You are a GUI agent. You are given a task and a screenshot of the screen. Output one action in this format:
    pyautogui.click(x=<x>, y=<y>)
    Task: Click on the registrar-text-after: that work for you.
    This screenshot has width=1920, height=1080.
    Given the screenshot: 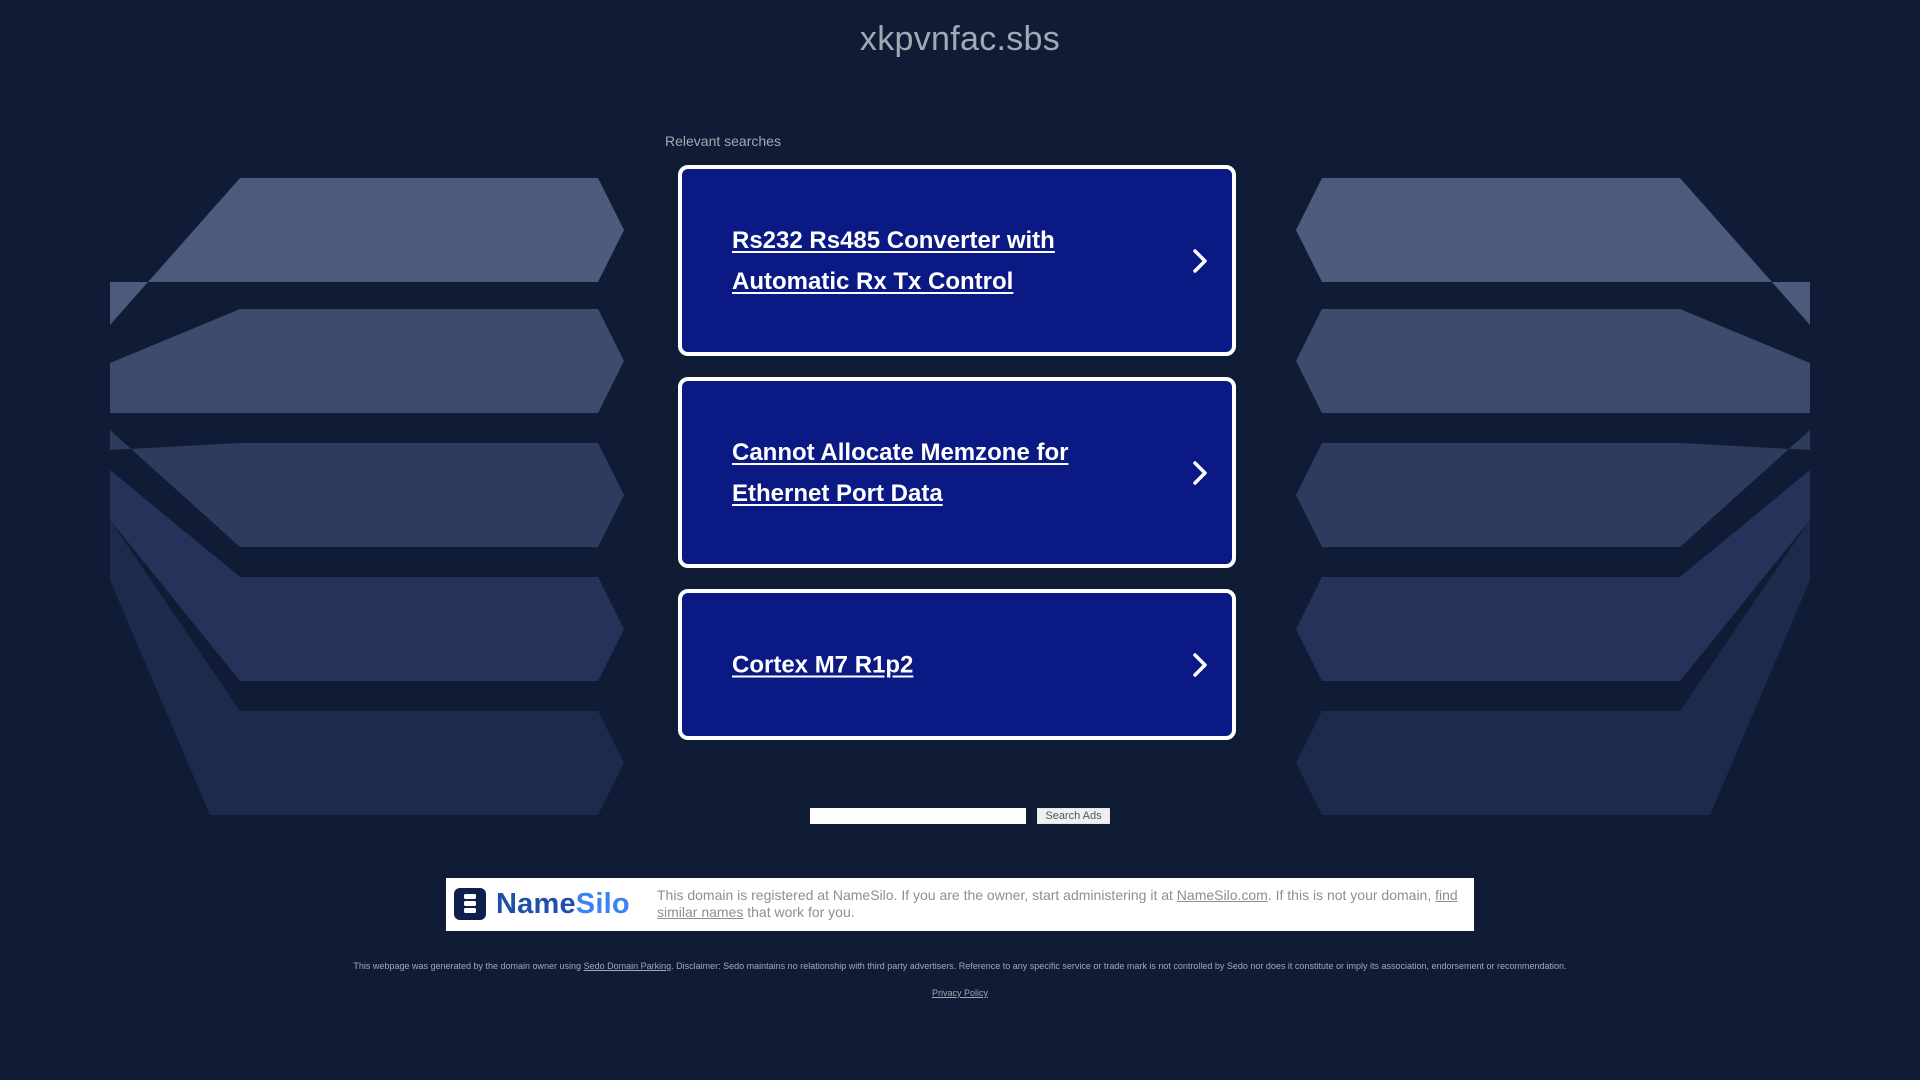 What is the action you would take?
    pyautogui.click(x=799, y=912)
    